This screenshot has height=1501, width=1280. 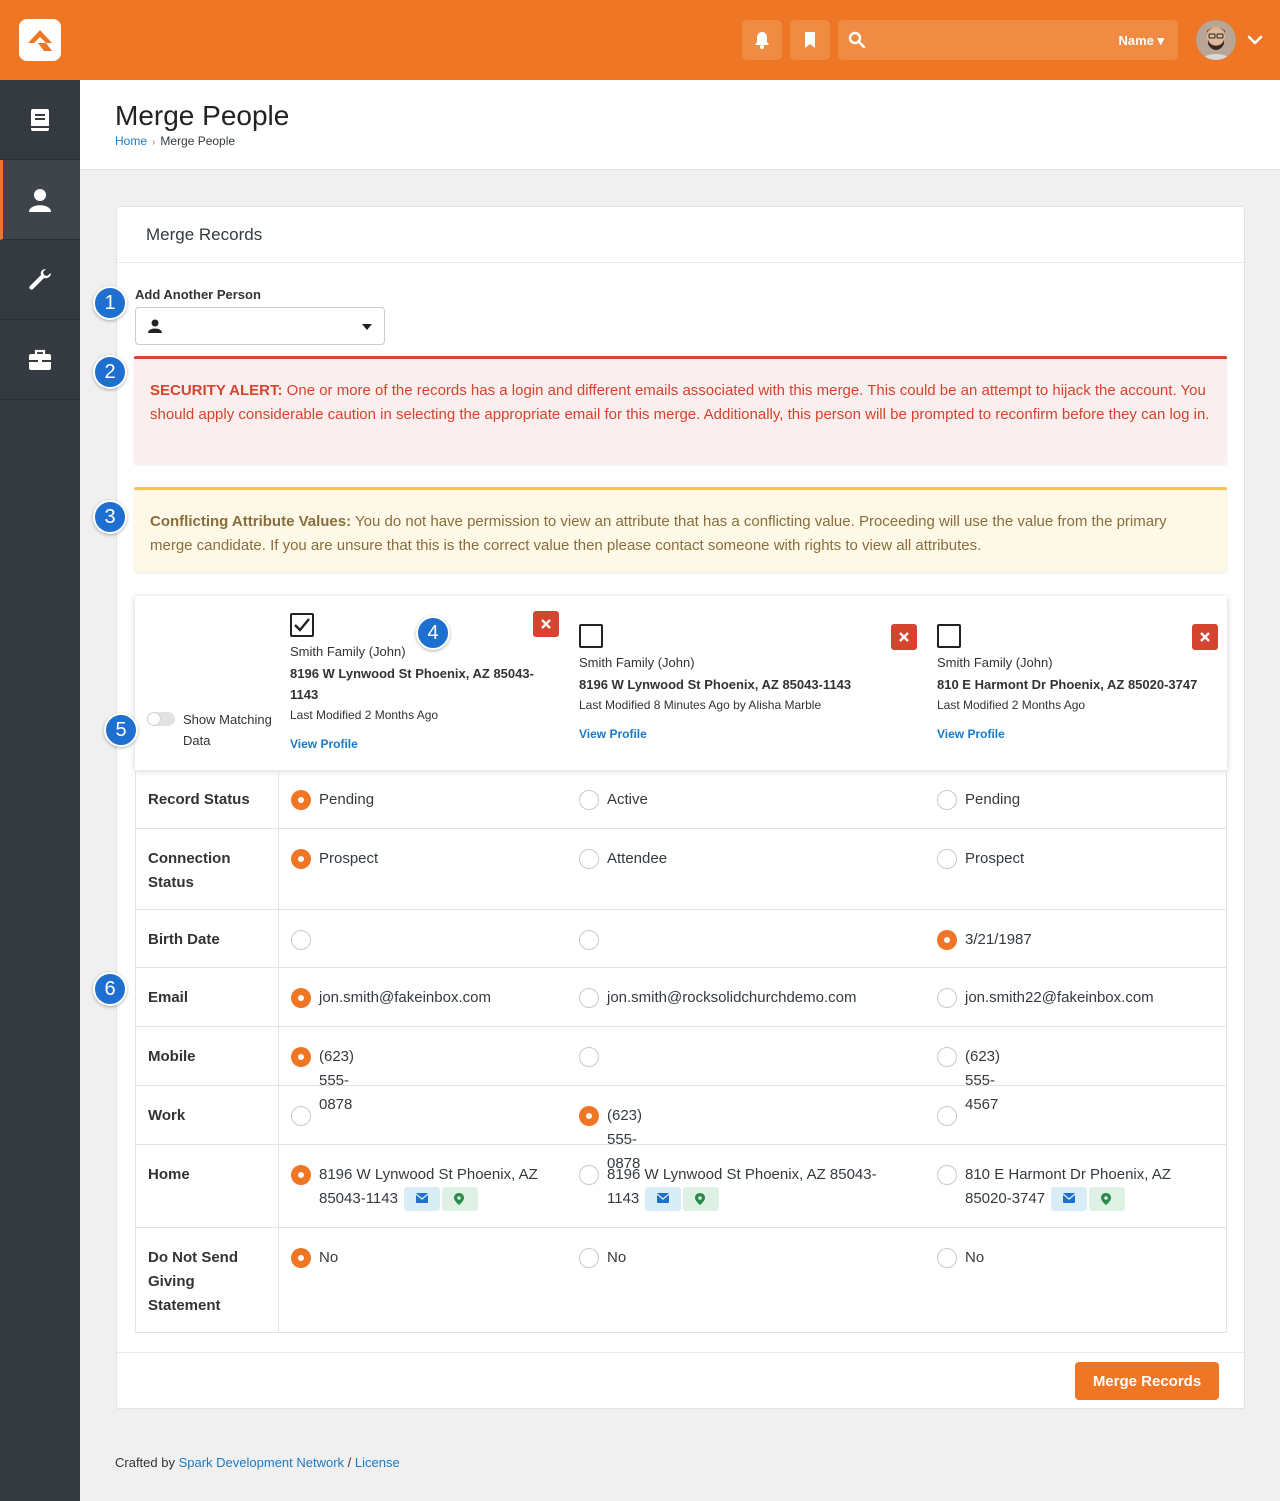 What do you see at coordinates (40, 360) in the screenshot?
I see `sidebar-item-admin` at bounding box center [40, 360].